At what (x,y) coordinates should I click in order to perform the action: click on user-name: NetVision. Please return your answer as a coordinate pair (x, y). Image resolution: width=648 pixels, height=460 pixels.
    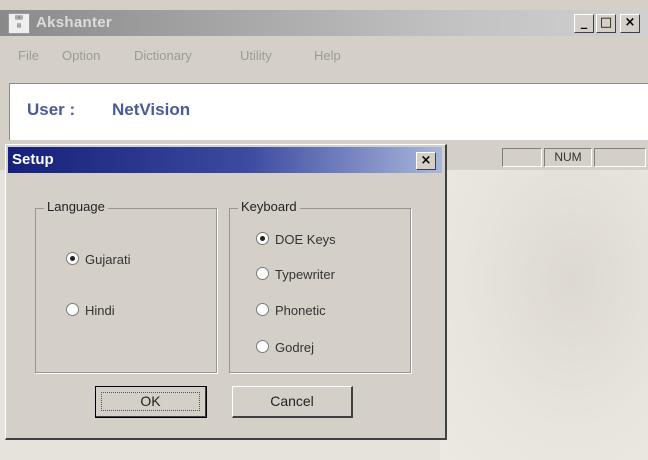
    Looking at the image, I should click on (151, 109).